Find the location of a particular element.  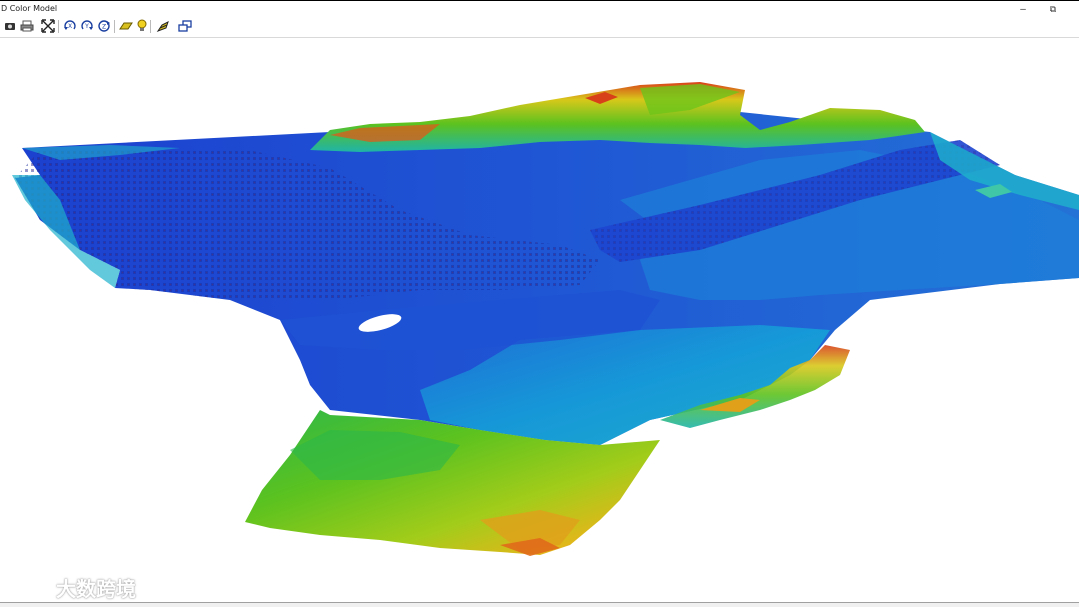

rotate-y-icon: Y is located at coordinates (87, 26).